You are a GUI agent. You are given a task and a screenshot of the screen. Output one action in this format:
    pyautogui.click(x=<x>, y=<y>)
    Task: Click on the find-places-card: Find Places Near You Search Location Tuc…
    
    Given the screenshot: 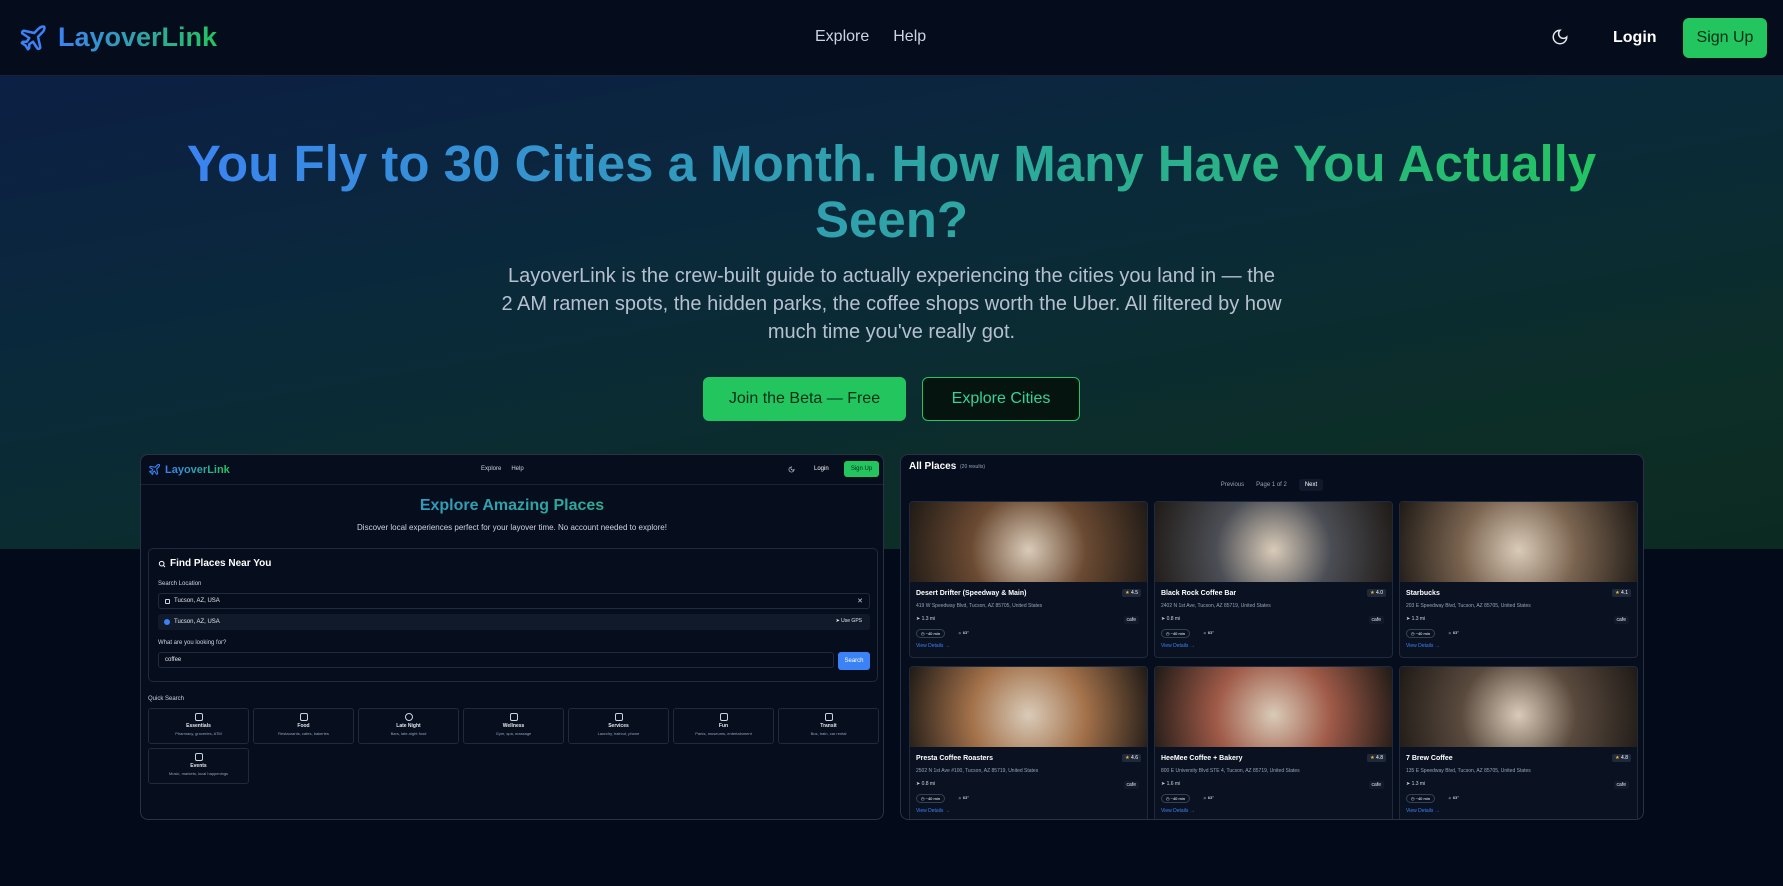 What is the action you would take?
    pyautogui.click(x=513, y=615)
    